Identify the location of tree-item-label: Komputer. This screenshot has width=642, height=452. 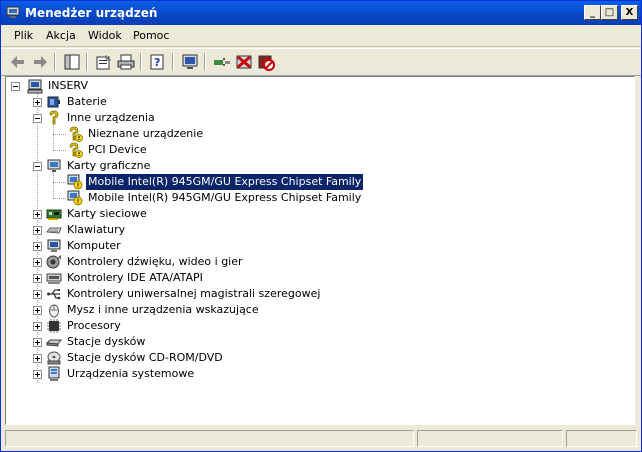
(94, 245).